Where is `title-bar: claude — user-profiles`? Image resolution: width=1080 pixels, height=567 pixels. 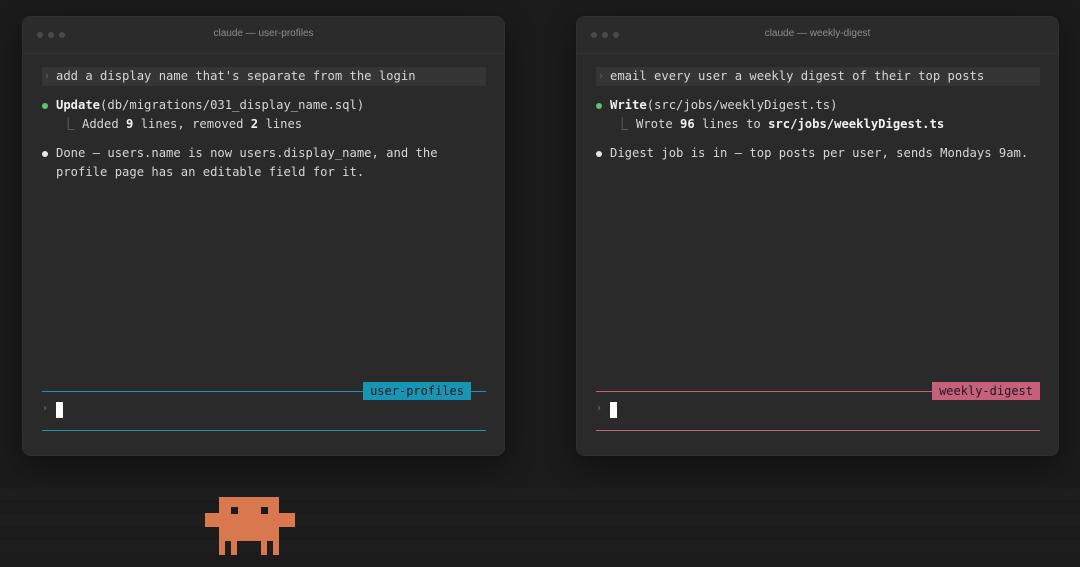
title-bar: claude — user-profiles is located at coordinates (263, 35).